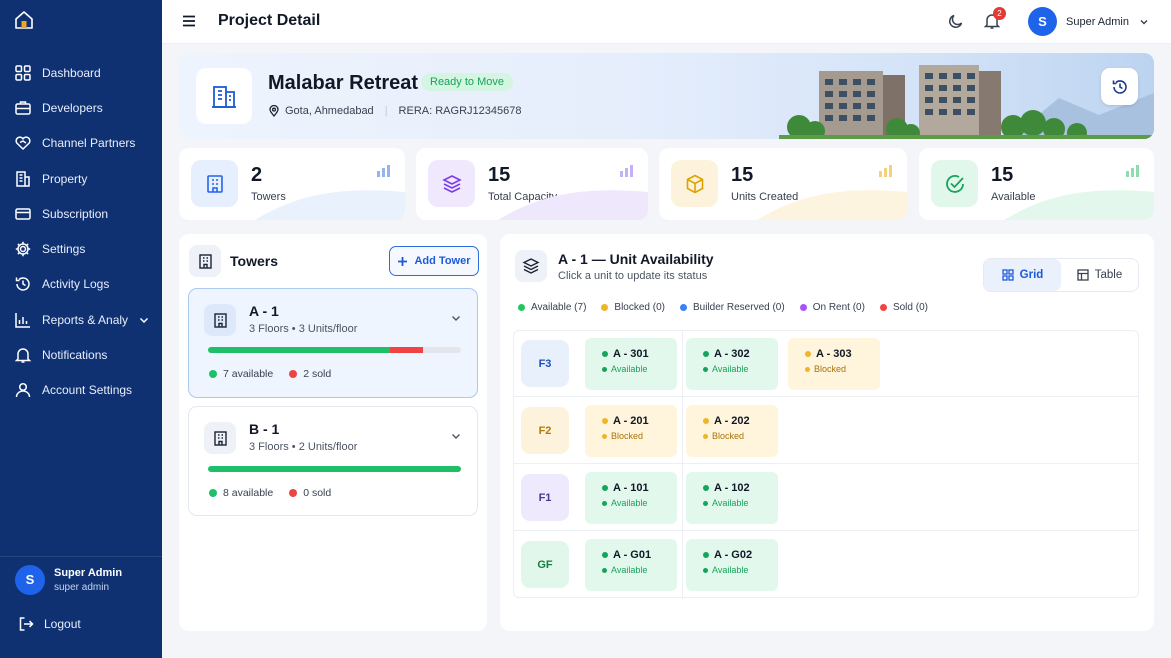  What do you see at coordinates (403, 261) in the screenshot?
I see `plus-icon` at bounding box center [403, 261].